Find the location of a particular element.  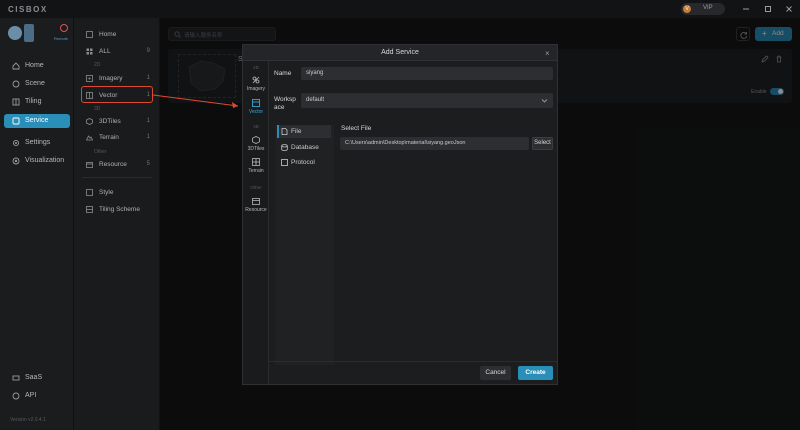

sidebar-item-home: Home is located at coordinates (37, 66).